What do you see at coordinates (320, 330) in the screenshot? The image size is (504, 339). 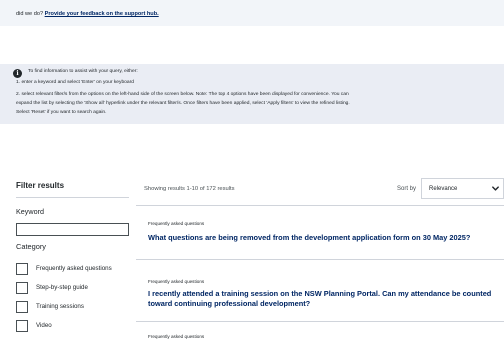 I see `result-card: Frequently asked questions` at bounding box center [320, 330].